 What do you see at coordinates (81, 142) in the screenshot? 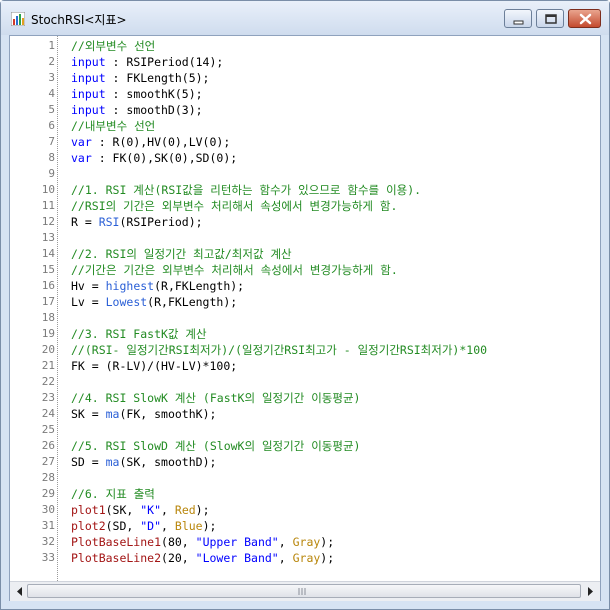
I see `code-token-keyword: var` at bounding box center [81, 142].